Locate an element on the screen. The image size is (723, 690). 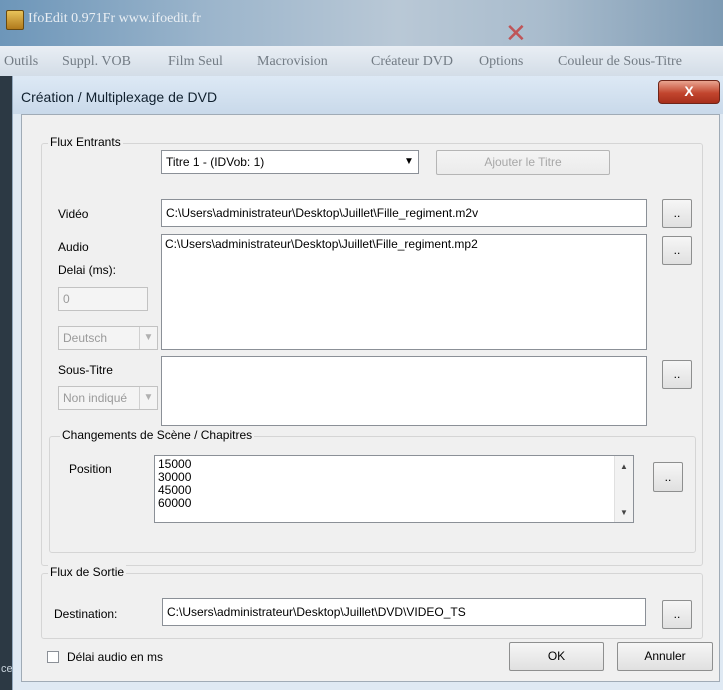
sous-titre-browse-button: .. is located at coordinates (677, 374).